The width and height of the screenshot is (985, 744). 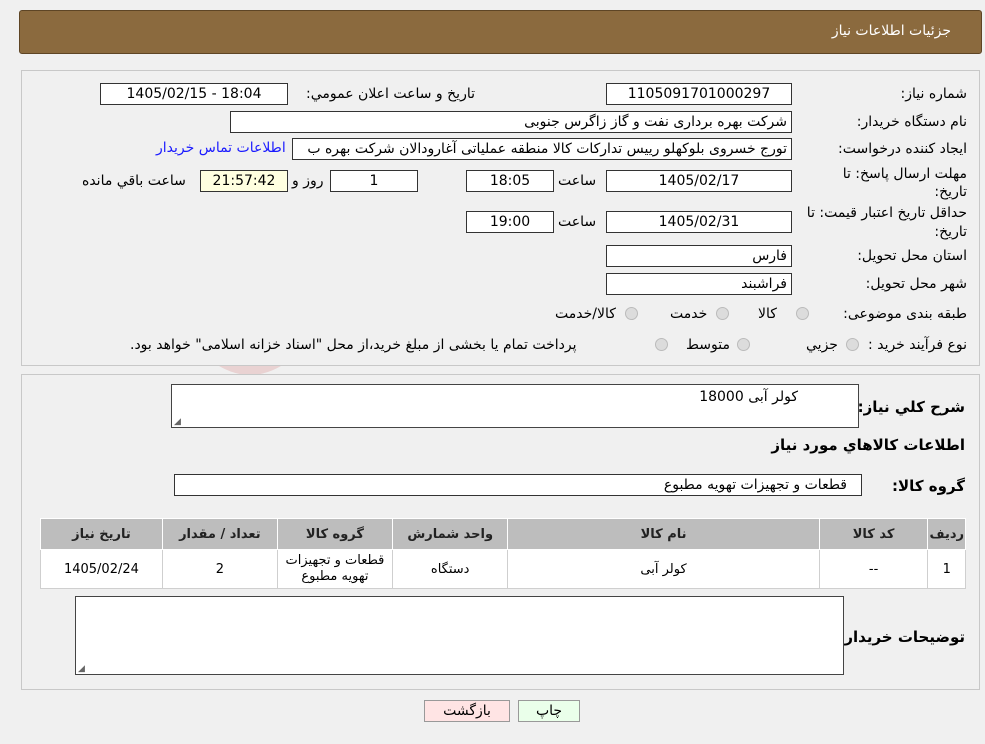 What do you see at coordinates (467, 711) in the screenshot?
I see `back-button: بازگشت` at bounding box center [467, 711].